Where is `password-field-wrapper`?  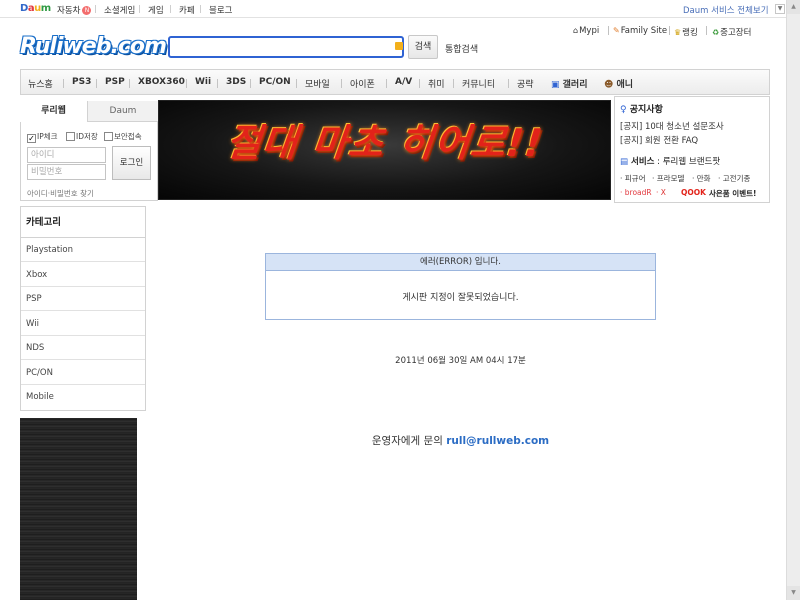
password-field-wrapper is located at coordinates (66, 172).